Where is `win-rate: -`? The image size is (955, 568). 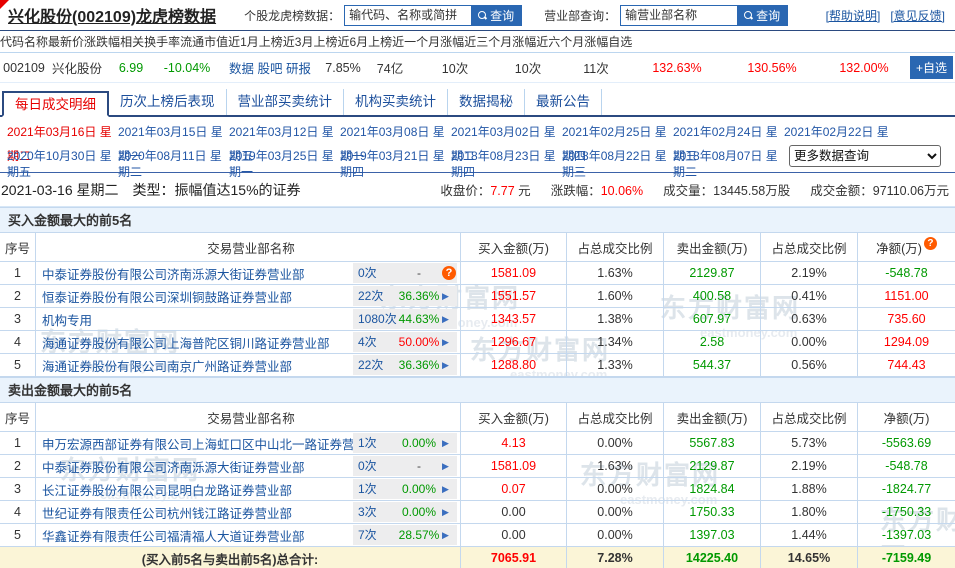 win-rate: - is located at coordinates (419, 466).